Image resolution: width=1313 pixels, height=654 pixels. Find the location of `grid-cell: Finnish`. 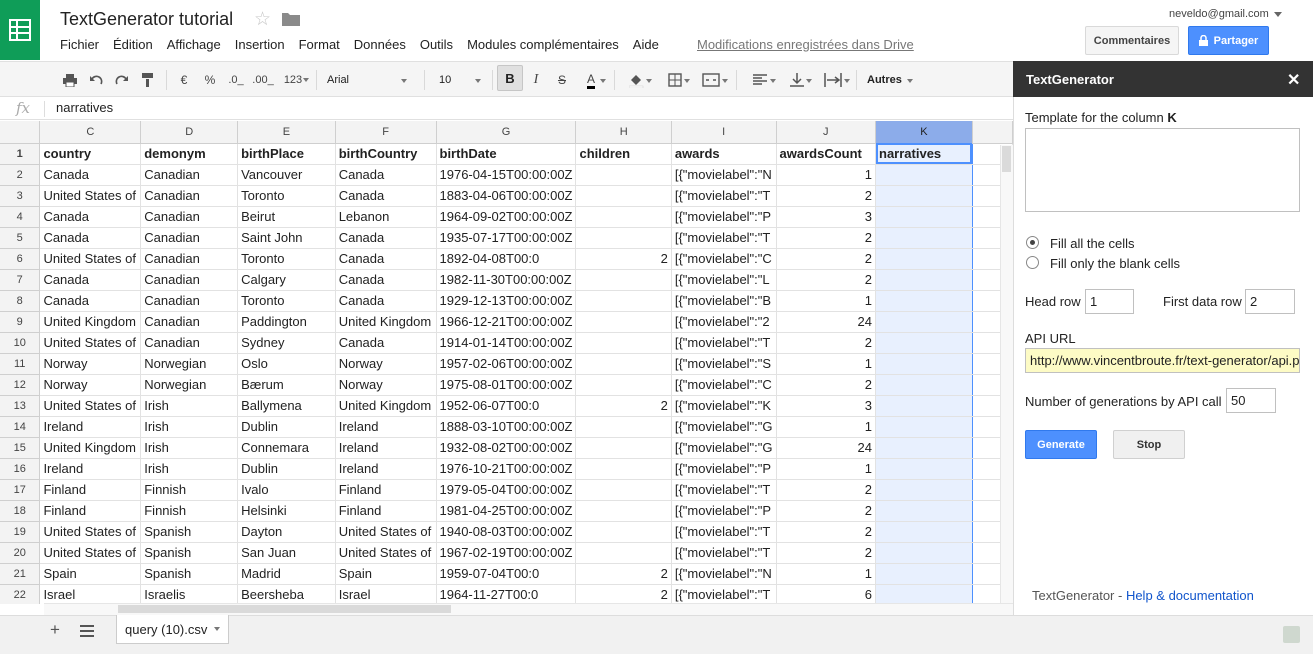

grid-cell: Finnish is located at coordinates (189, 490).